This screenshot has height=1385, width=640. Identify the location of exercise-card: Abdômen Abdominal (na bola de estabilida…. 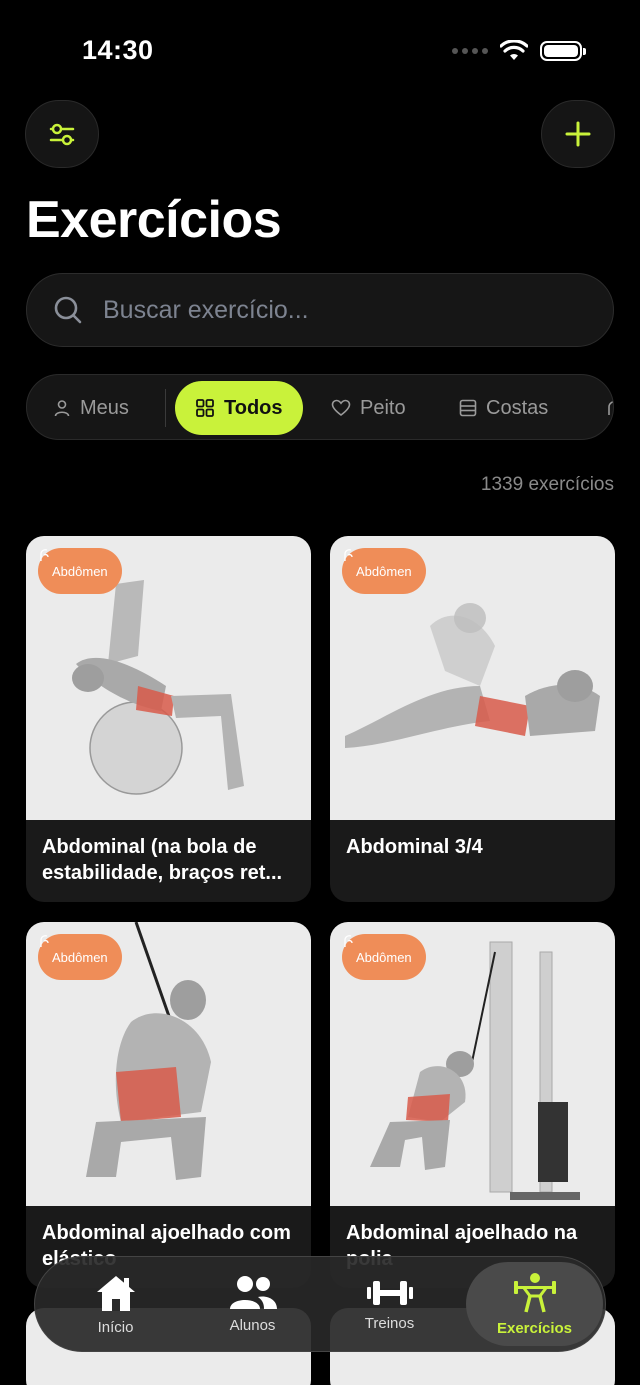
(168, 719).